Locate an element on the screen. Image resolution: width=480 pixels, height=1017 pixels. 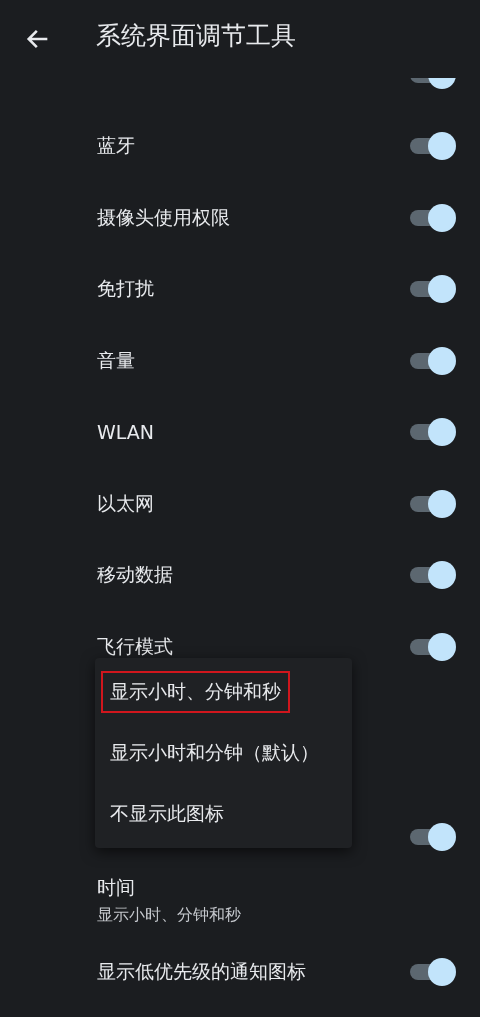
page-title: 系统界面调节工具 is located at coordinates (196, 35).